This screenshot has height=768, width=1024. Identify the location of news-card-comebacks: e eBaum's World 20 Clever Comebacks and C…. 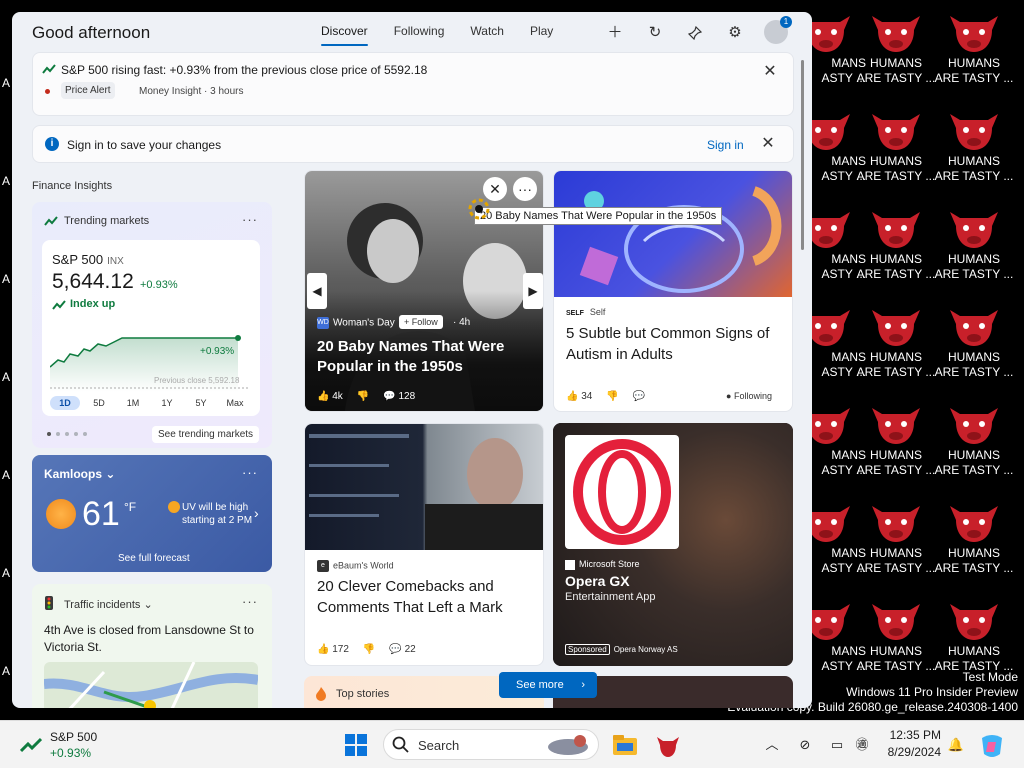
(424, 544).